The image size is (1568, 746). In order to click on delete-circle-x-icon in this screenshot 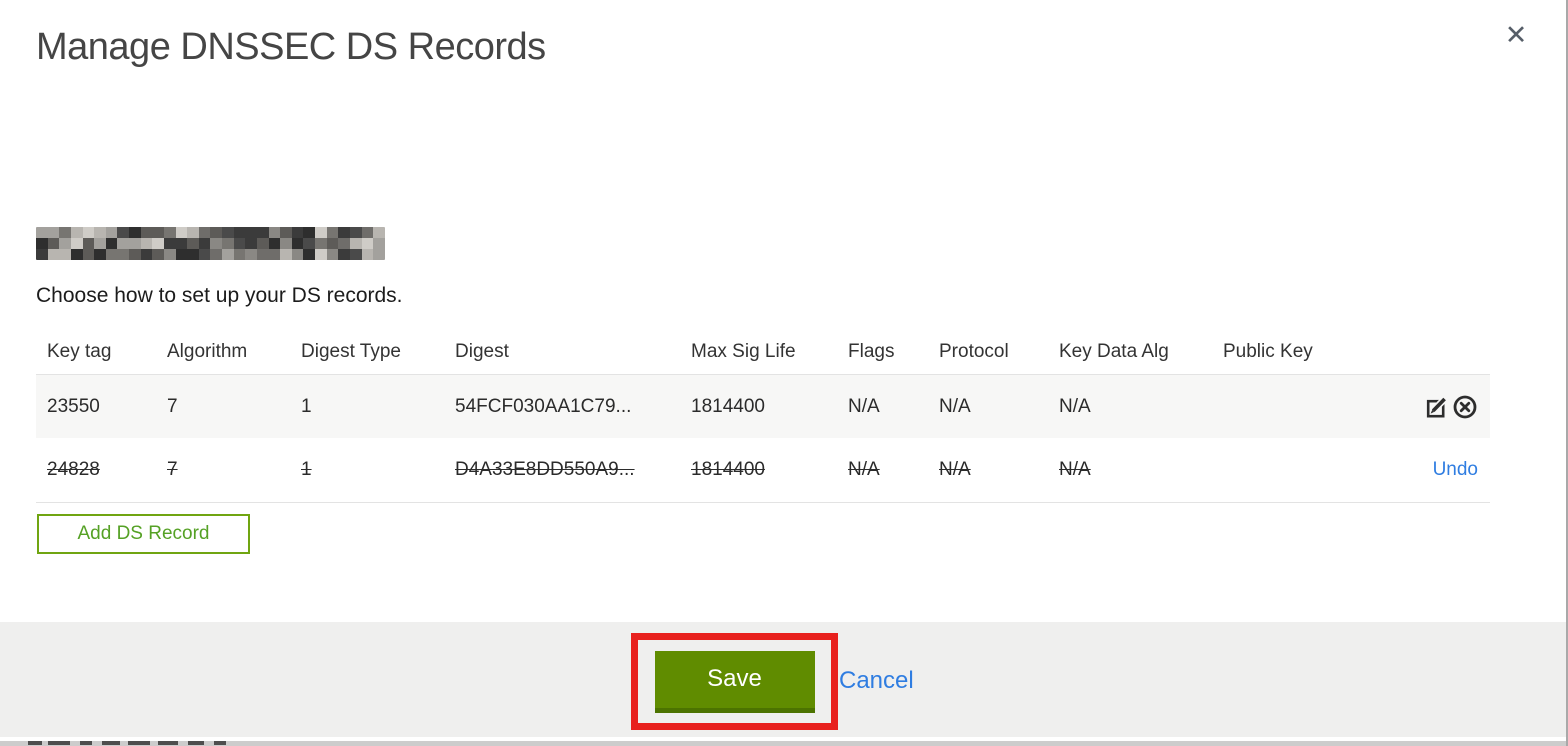, I will do `click(1465, 406)`.